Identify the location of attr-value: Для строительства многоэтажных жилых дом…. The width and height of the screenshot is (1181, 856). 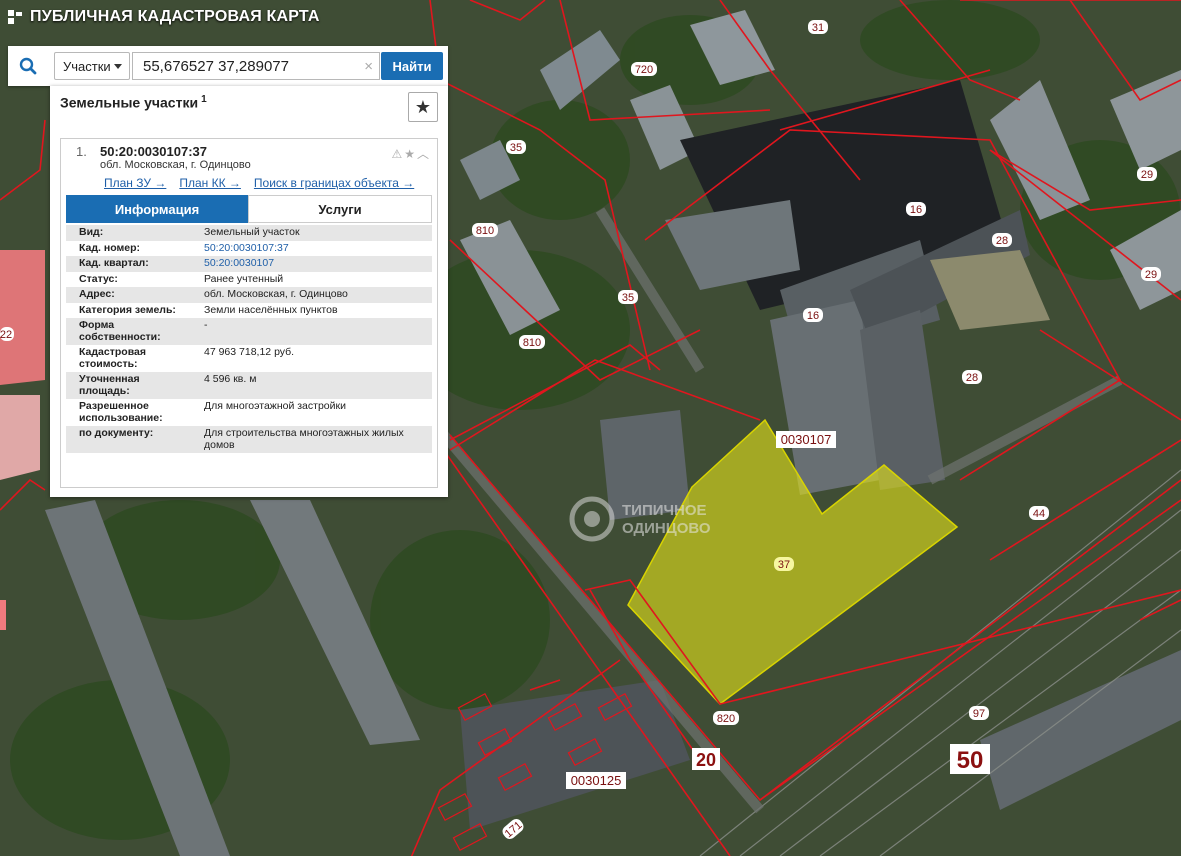
(311, 439).